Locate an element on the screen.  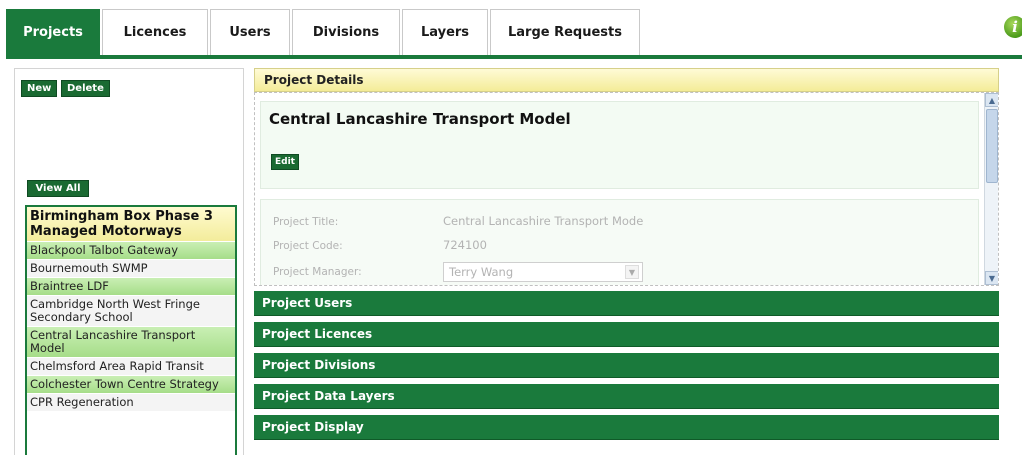
tab-users: Users is located at coordinates (250, 32).